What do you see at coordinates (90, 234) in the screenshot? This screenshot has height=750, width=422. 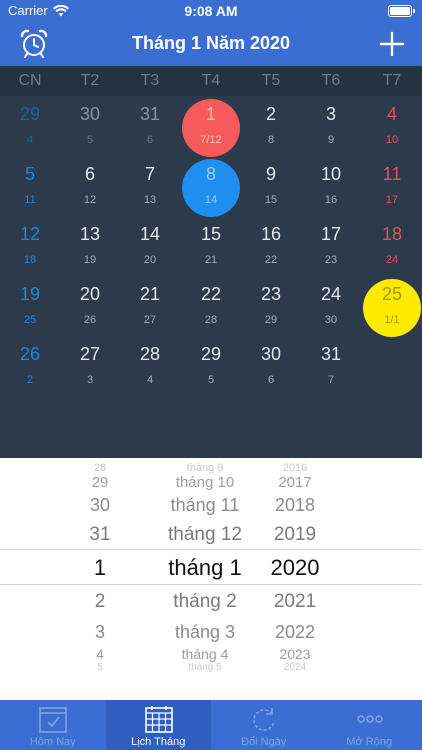 I see `solar-date: 13` at bounding box center [90, 234].